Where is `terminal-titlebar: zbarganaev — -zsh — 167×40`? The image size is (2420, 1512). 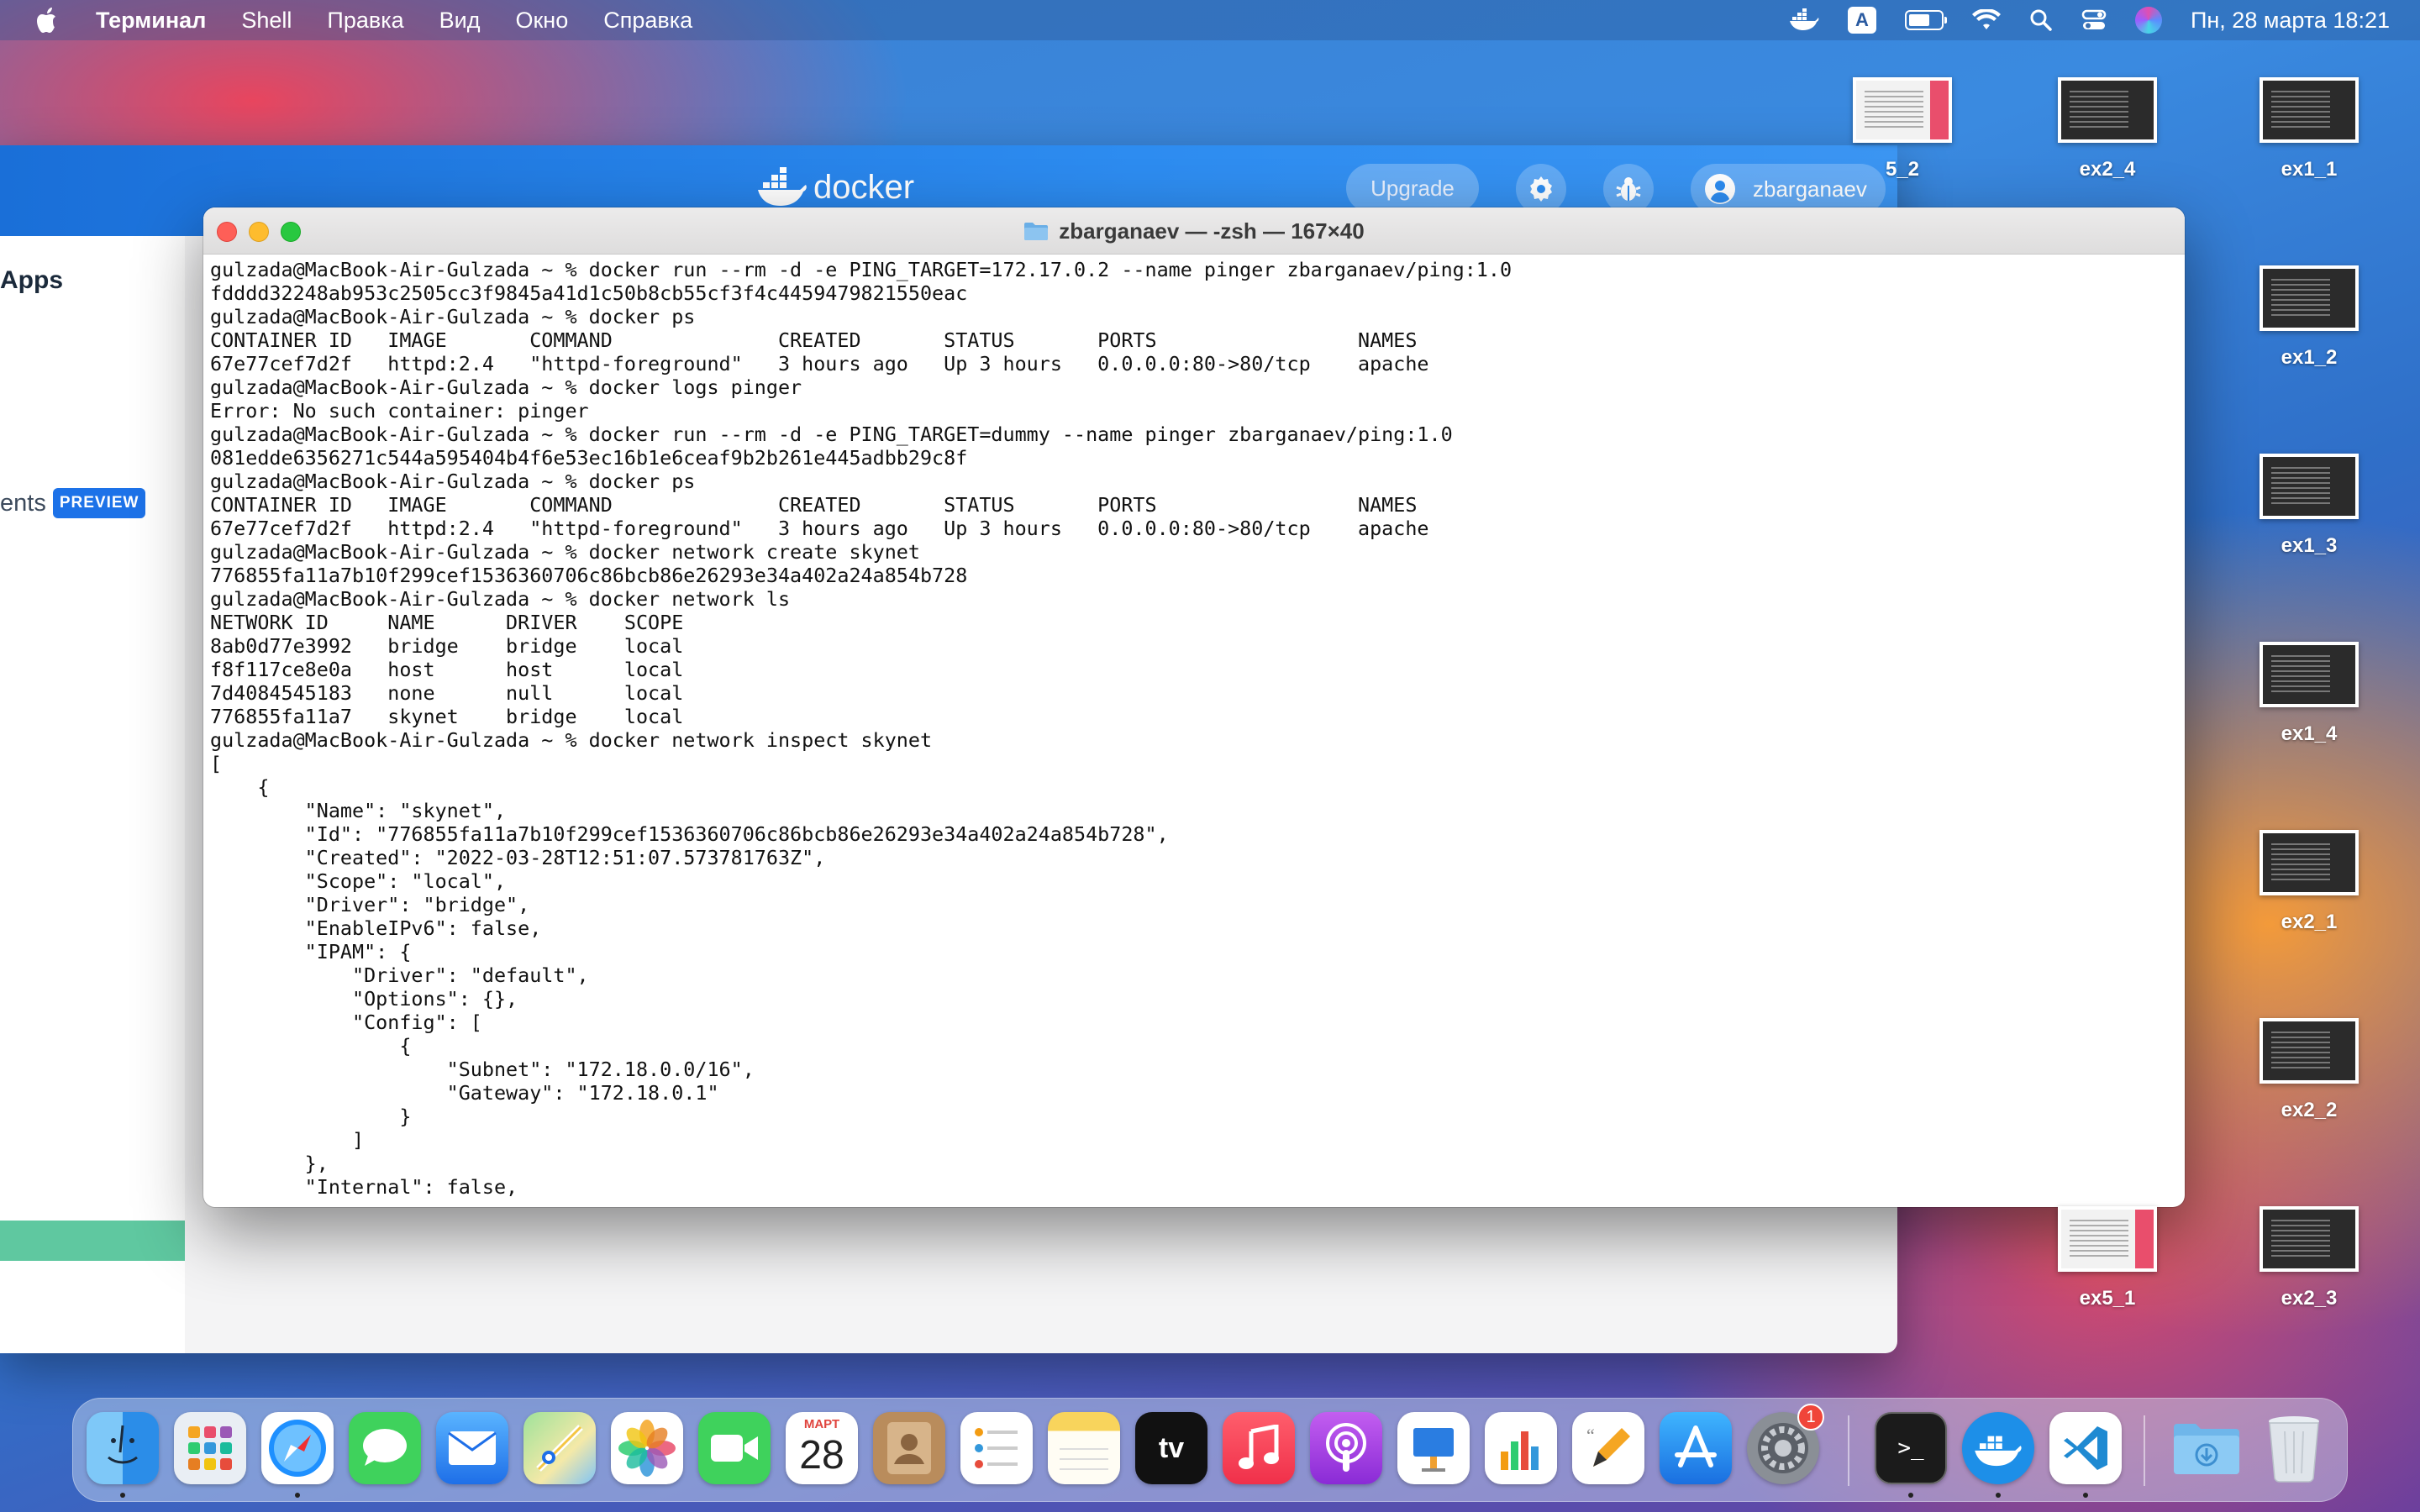
terminal-titlebar: zbarganaev — -zsh — 167×40 is located at coordinates (1194, 231).